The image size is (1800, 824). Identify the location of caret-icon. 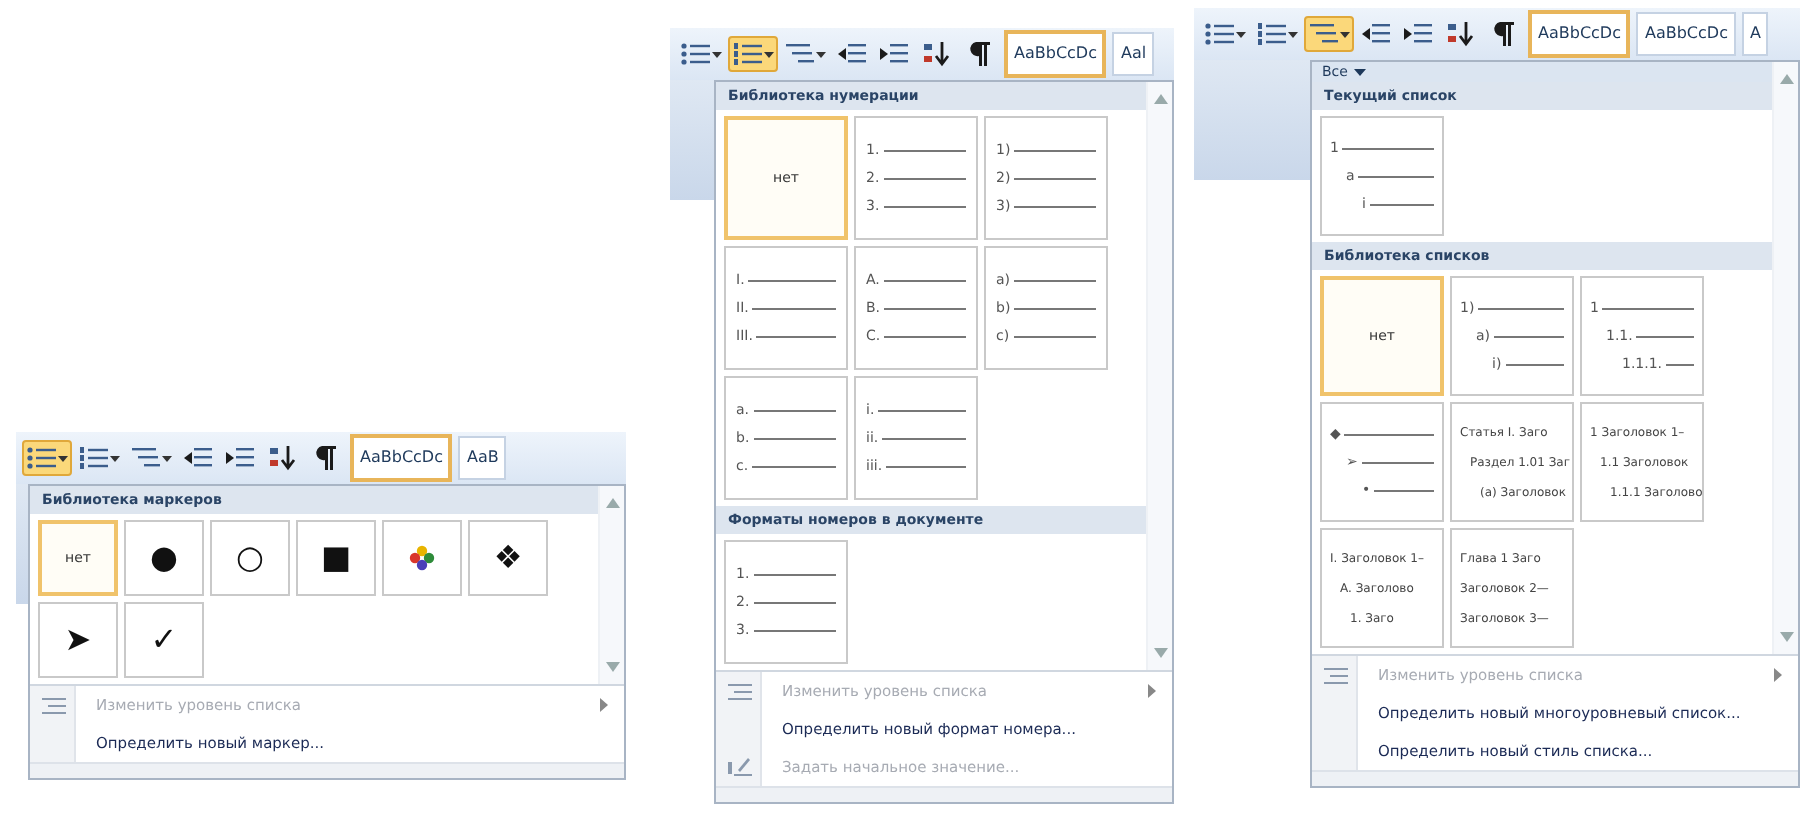
(1359, 72).